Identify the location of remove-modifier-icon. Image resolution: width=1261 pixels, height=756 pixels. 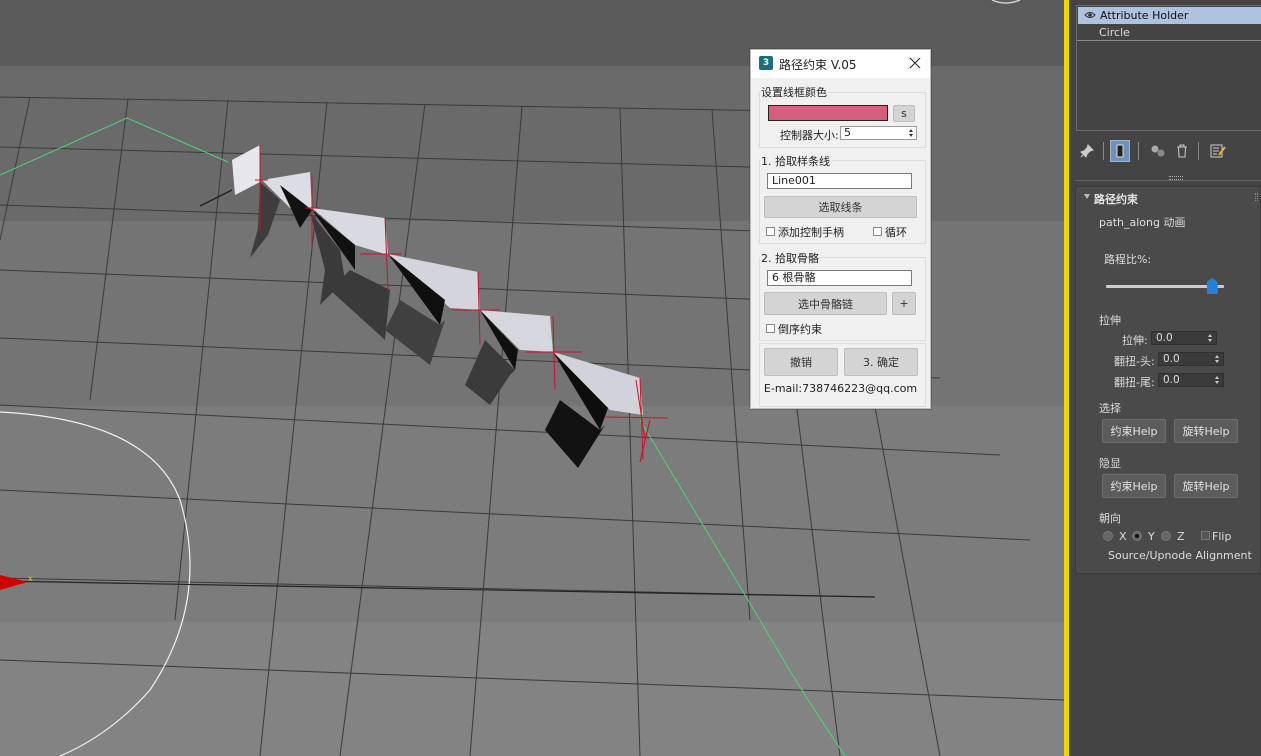
(1182, 151).